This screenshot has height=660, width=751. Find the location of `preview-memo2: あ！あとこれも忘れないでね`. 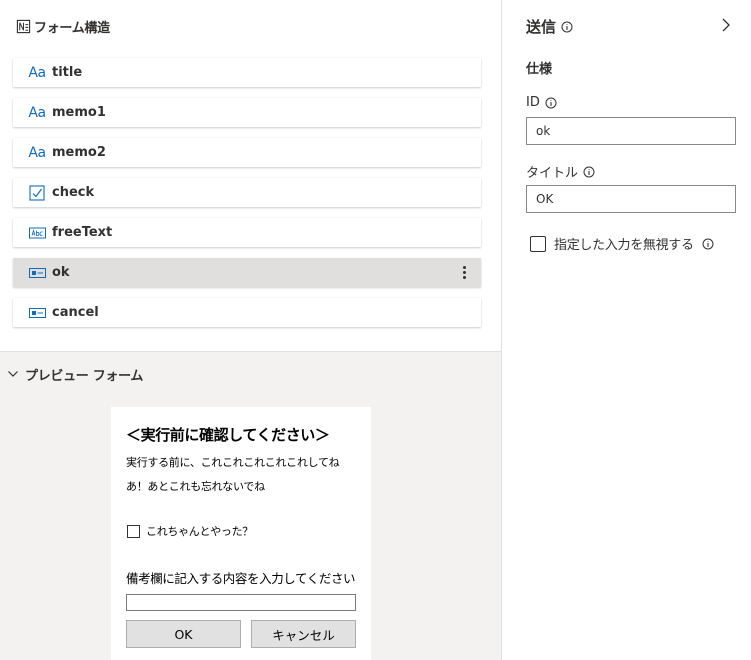

preview-memo2: あ！あとこれも忘れないでね is located at coordinates (195, 486).